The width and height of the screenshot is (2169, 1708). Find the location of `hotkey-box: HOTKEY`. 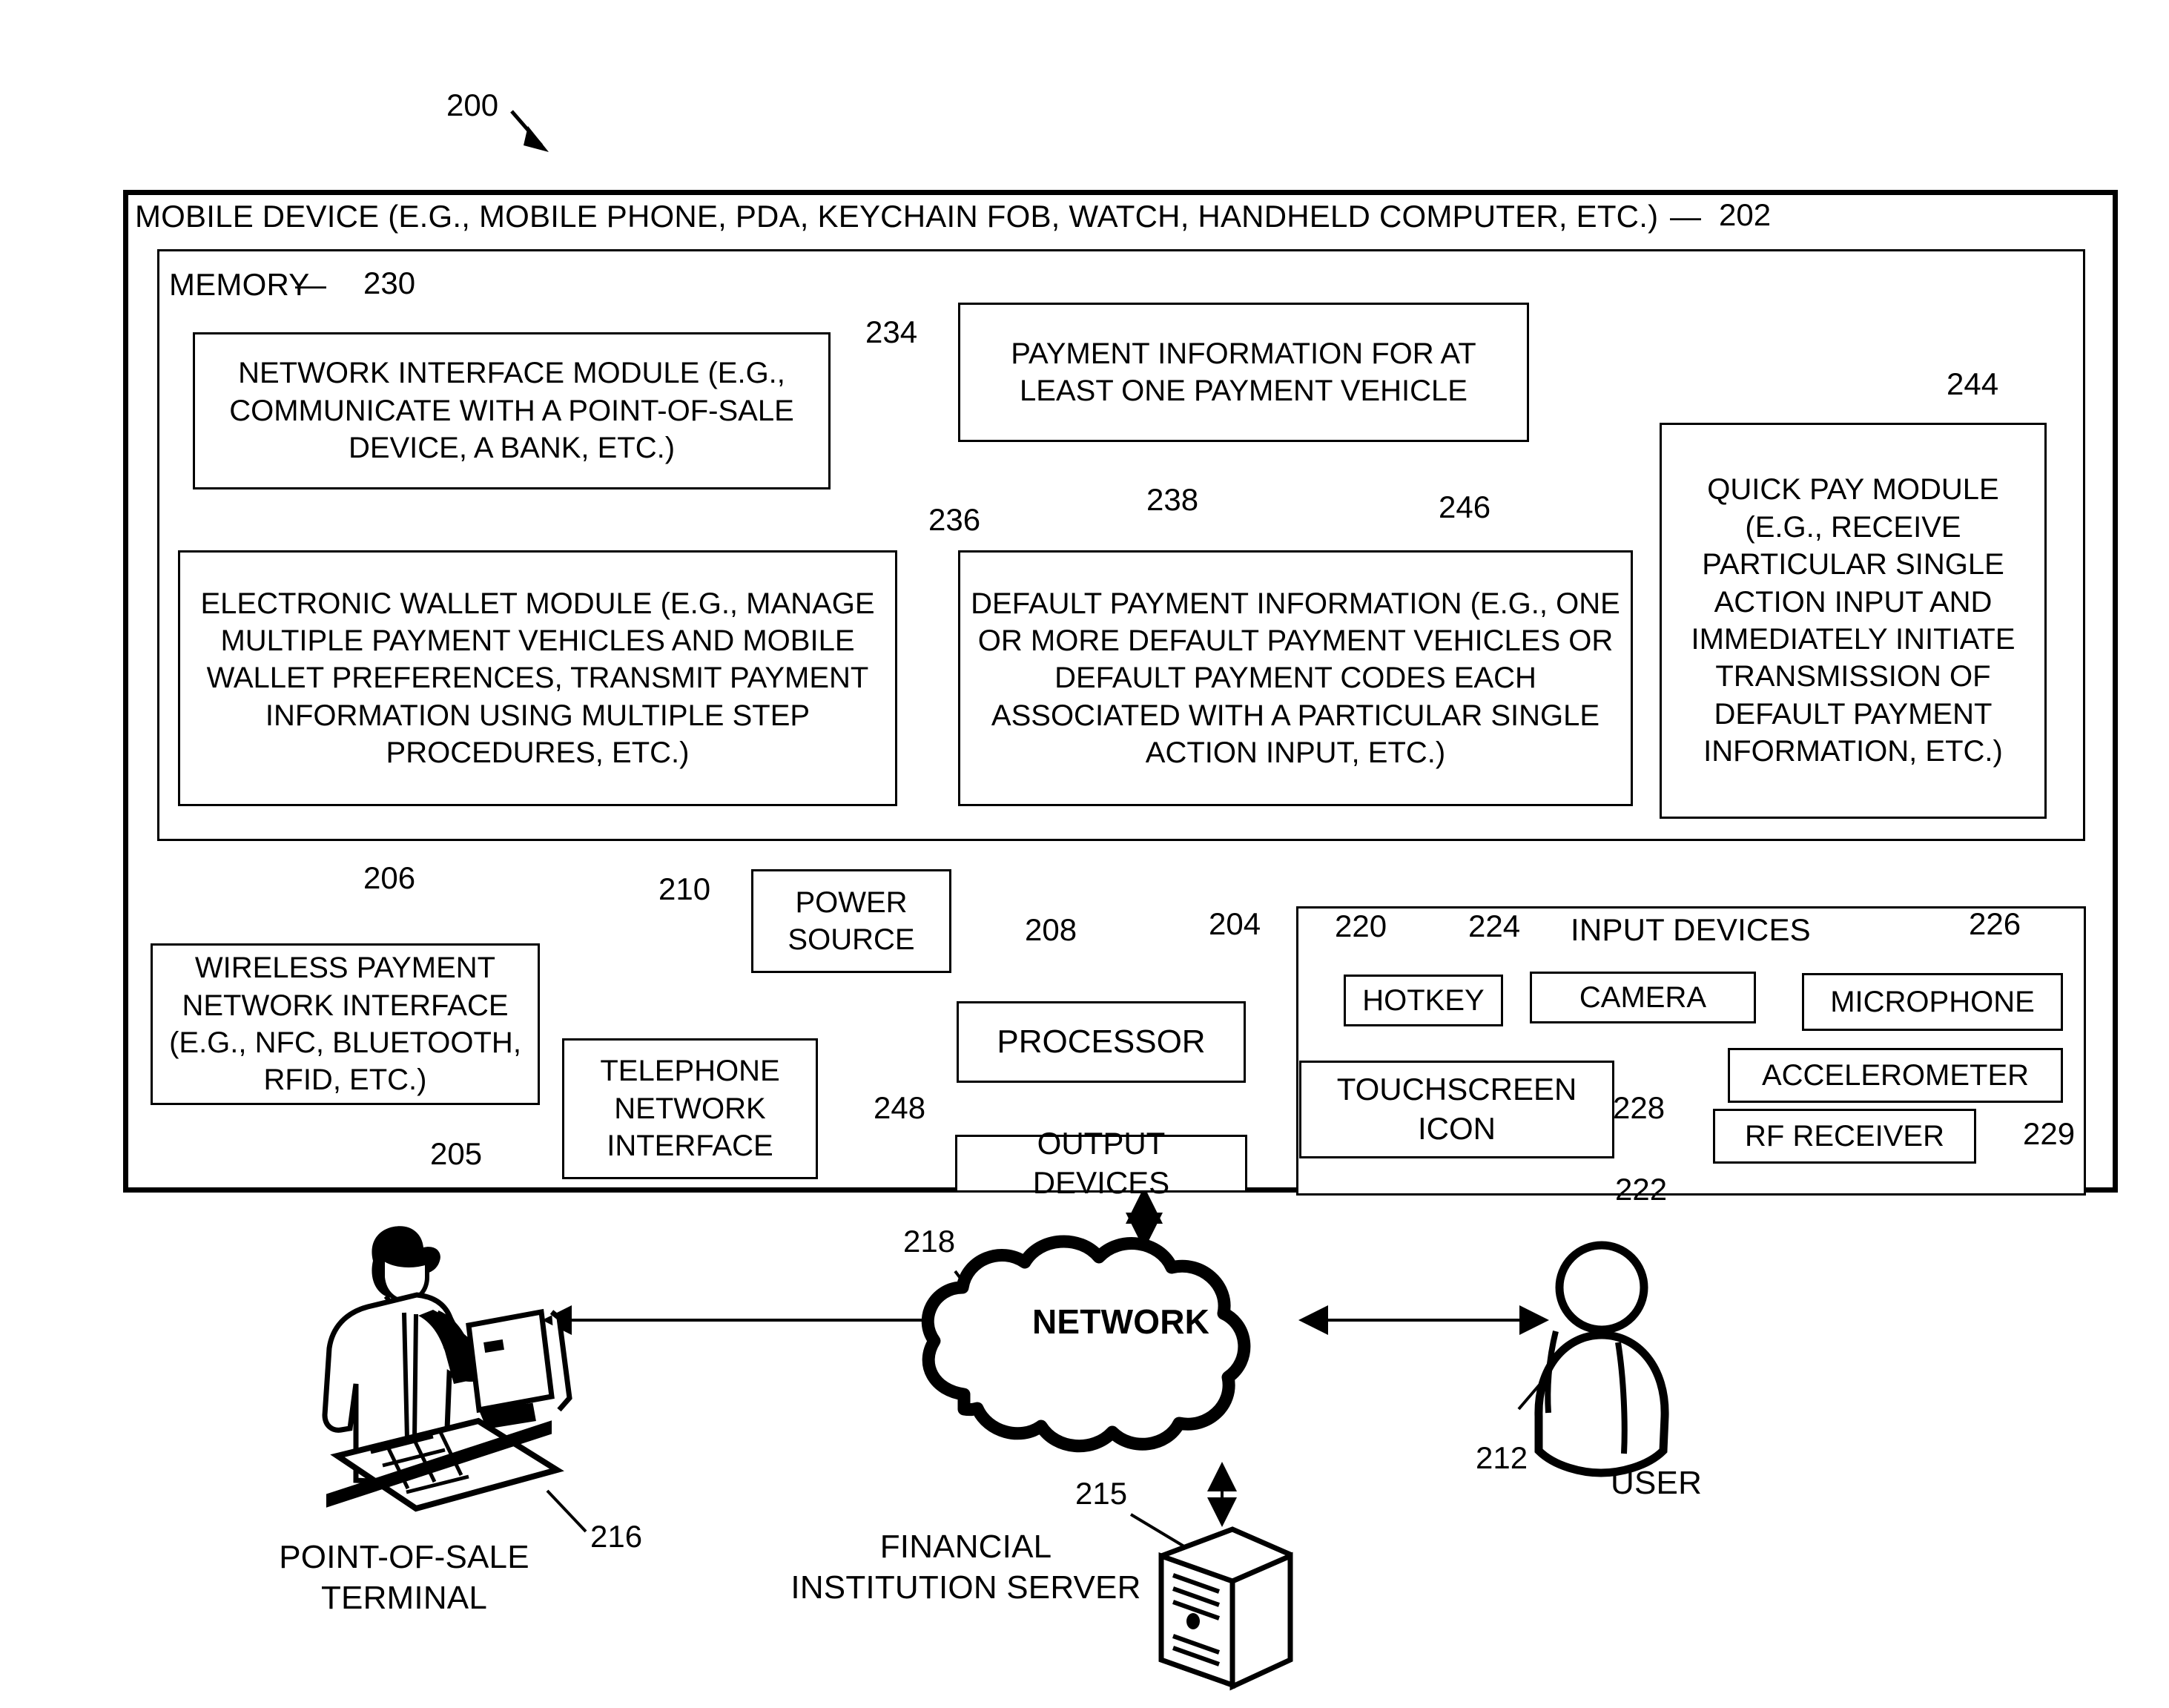

hotkey-box: HOTKEY is located at coordinates (1424, 1001).